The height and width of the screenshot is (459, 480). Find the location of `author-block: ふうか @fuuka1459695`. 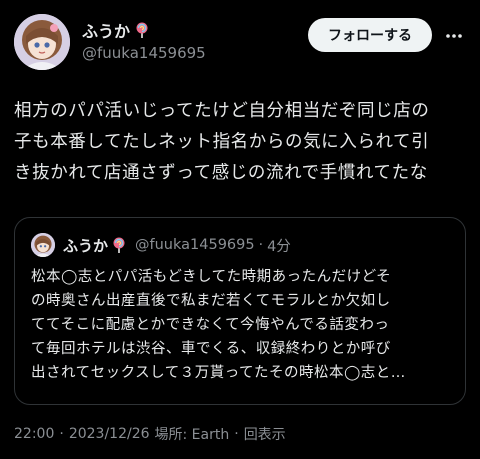

author-block: ふうか @fuuka1459695 is located at coordinates (144, 41).